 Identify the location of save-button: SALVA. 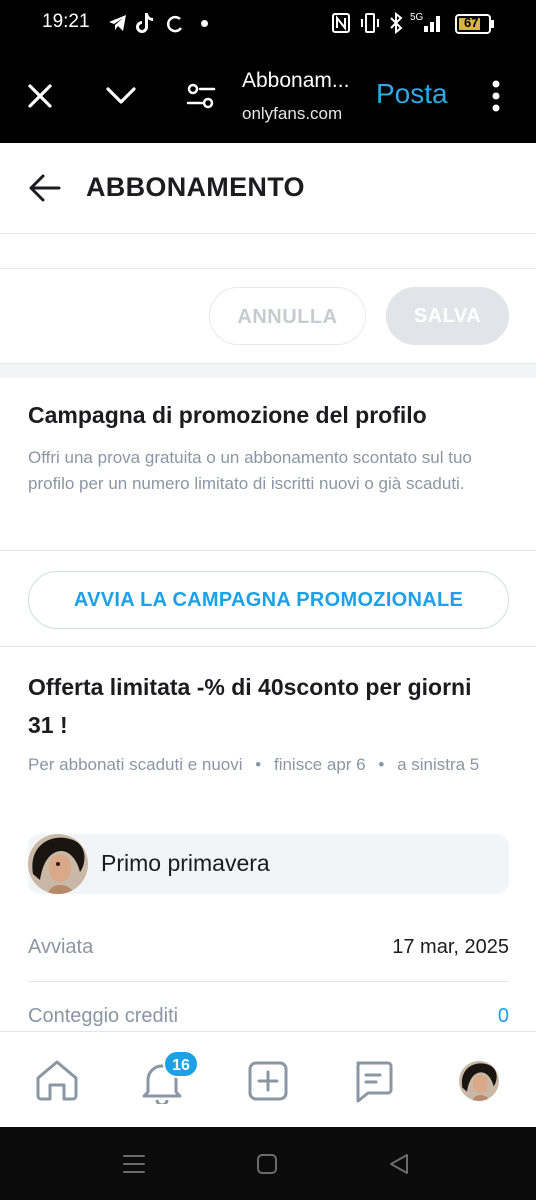
(447, 316).